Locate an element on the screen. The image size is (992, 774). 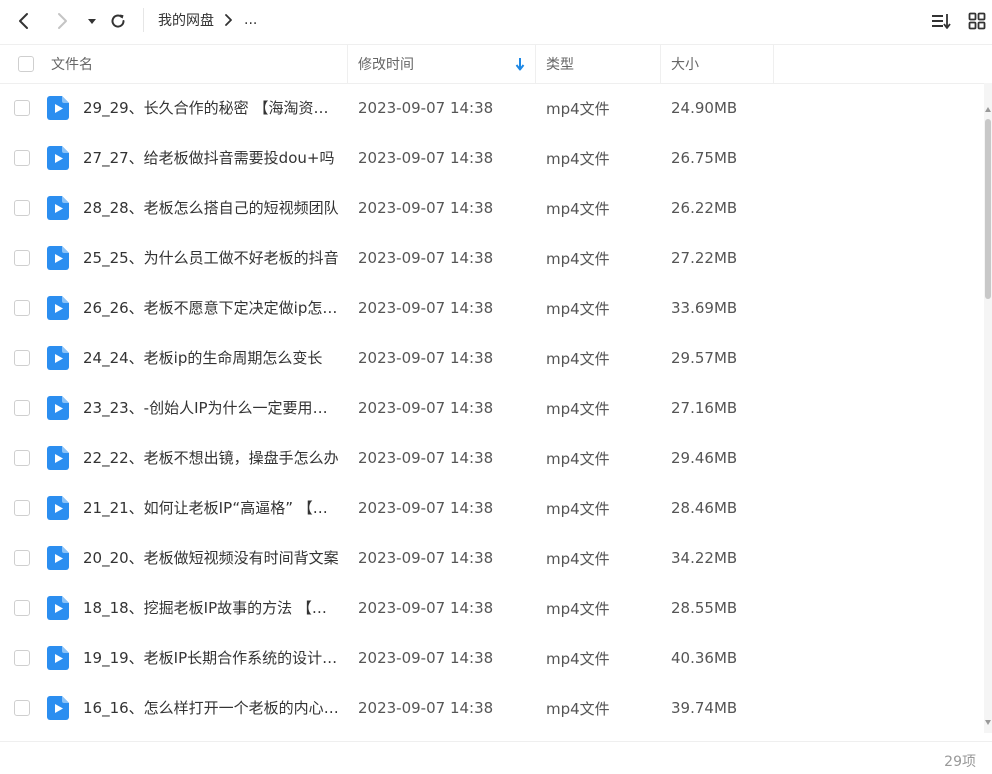
header-modified: 修改时间 is located at coordinates (386, 64).